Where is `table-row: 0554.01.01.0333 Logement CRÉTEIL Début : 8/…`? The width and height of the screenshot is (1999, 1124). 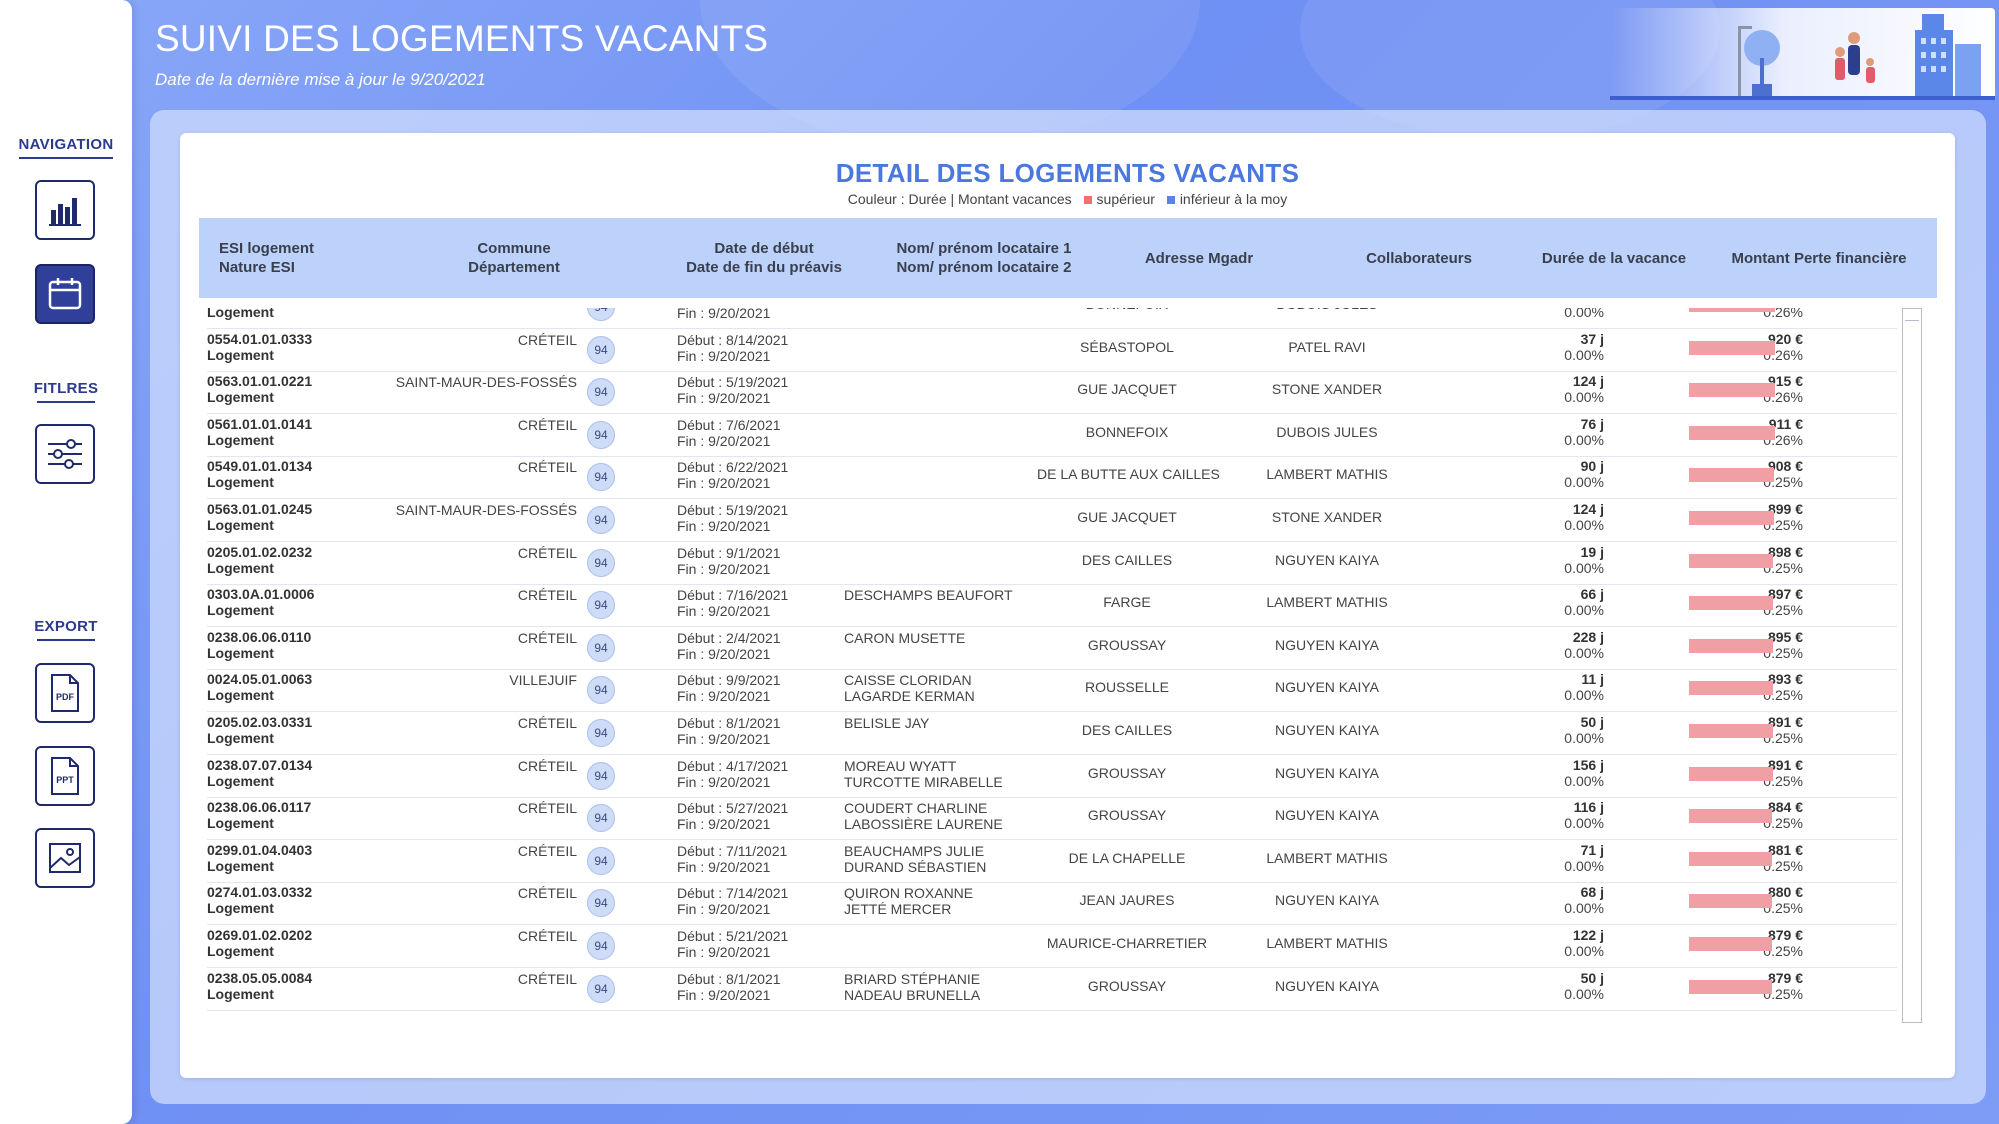
table-row: 0554.01.01.0333 Logement CRÉTEIL Début : 8/… is located at coordinates (1052, 350).